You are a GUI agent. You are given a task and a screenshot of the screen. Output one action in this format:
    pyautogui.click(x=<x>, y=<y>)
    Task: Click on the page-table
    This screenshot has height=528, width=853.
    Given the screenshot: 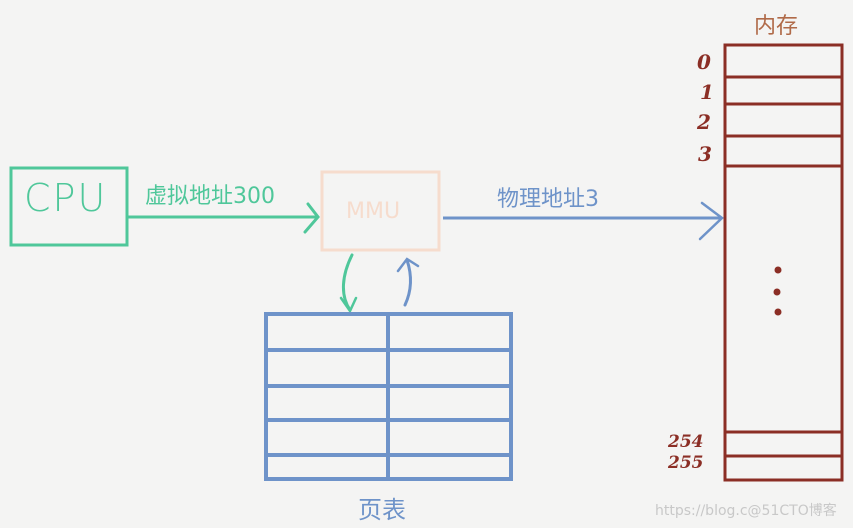 What is the action you would take?
    pyautogui.click(x=388, y=396)
    